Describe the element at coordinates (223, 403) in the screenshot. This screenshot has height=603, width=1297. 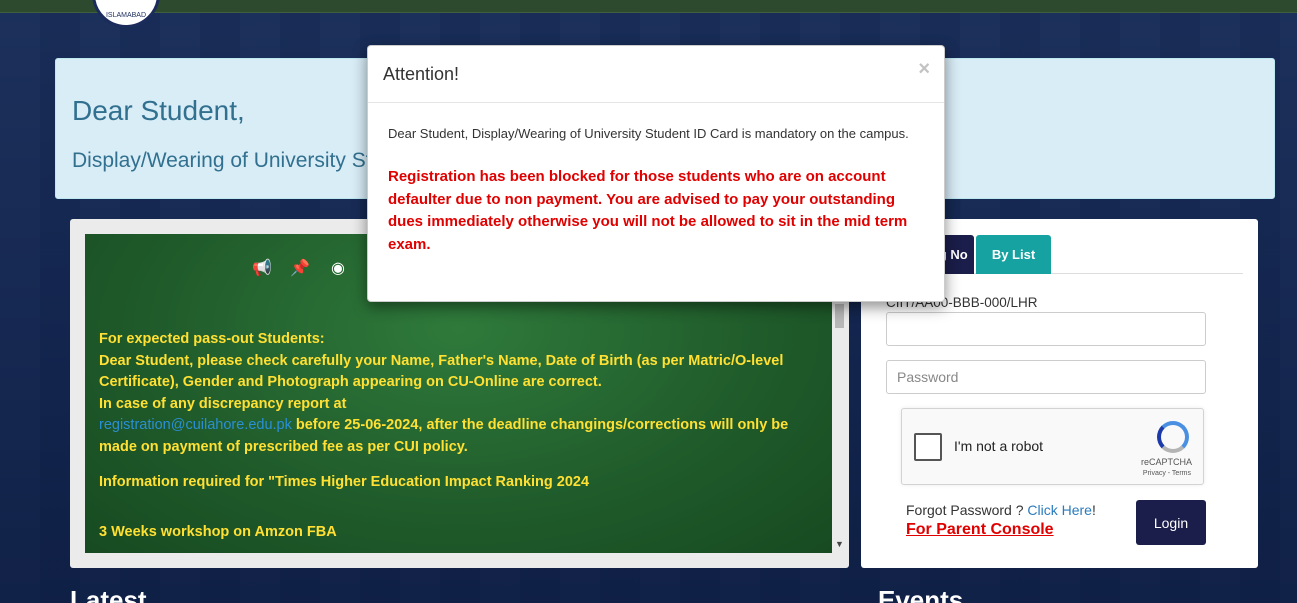
I see `news-paragraph: In case of any discrepancy report at` at that location.